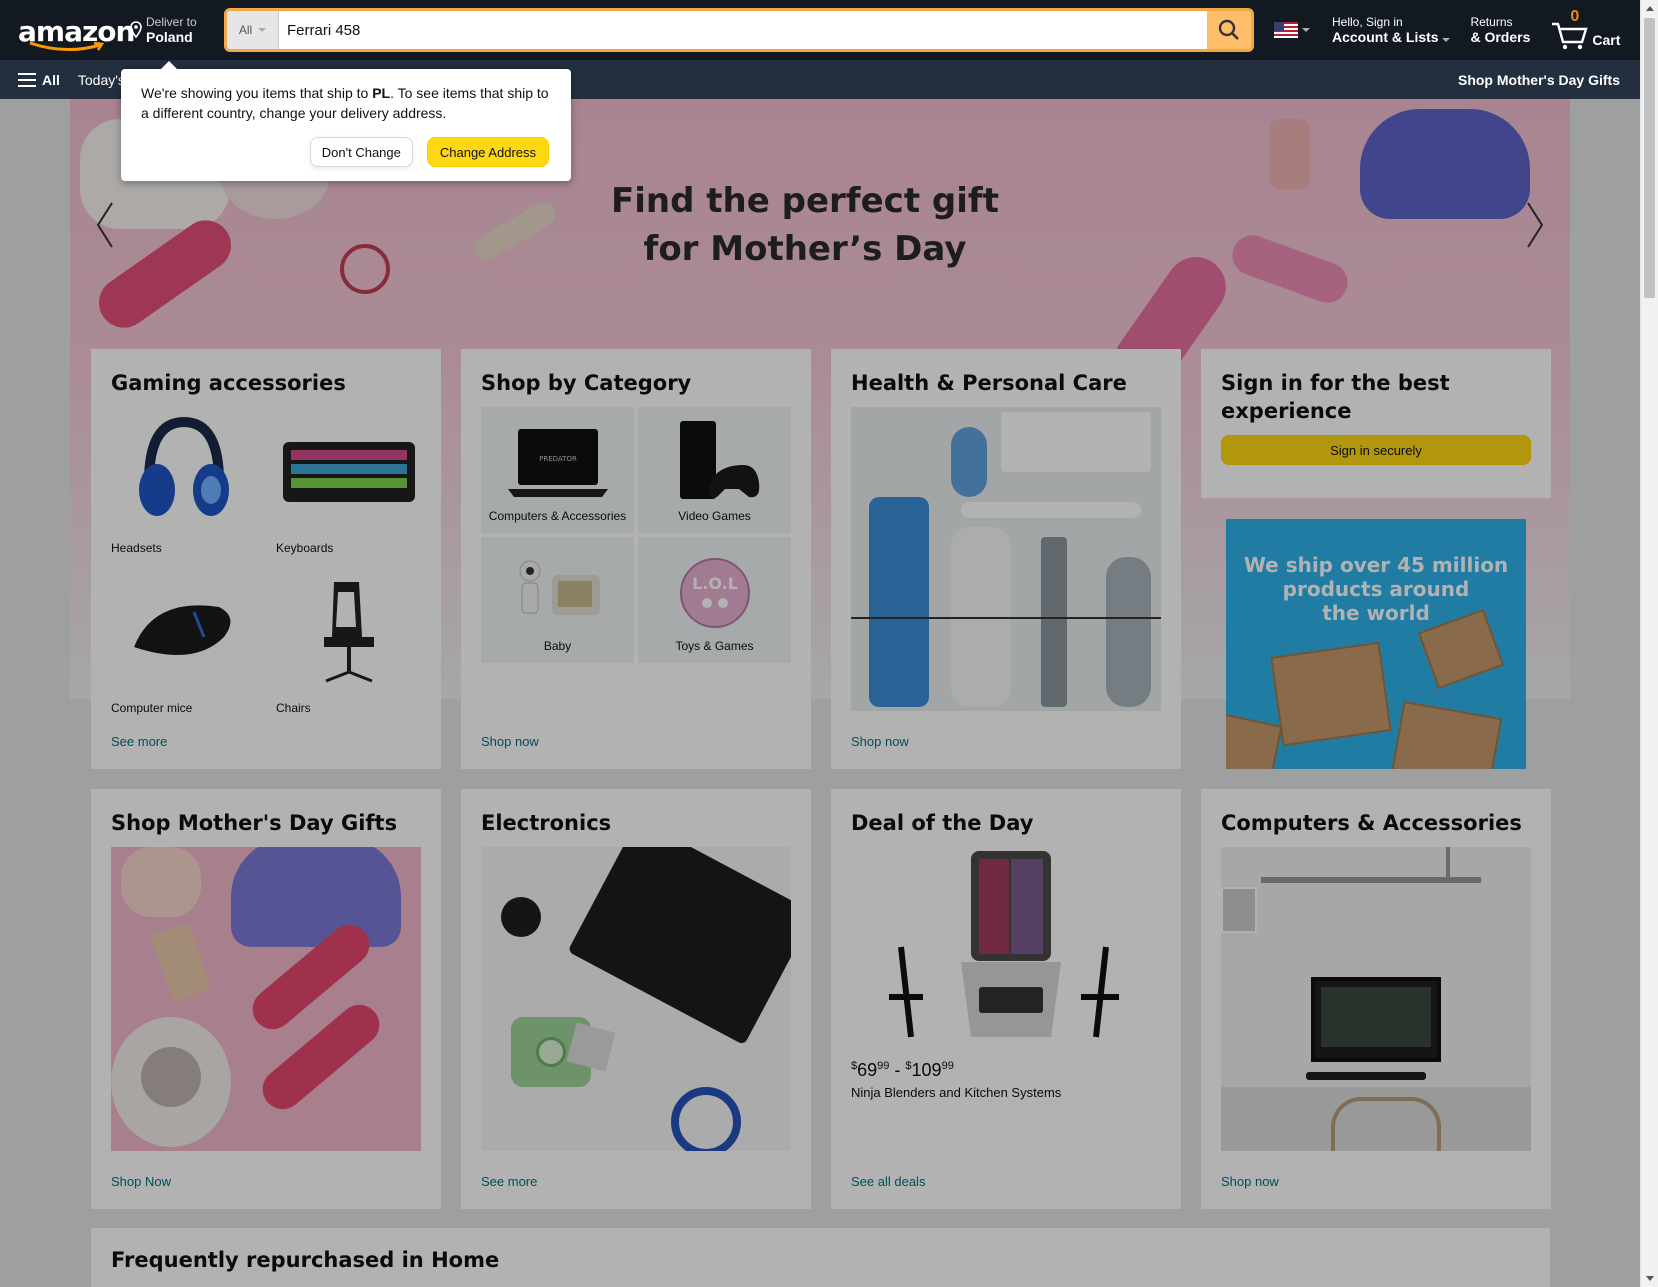  I want to click on gaming-item-headsets: Headsets, so click(183, 481).